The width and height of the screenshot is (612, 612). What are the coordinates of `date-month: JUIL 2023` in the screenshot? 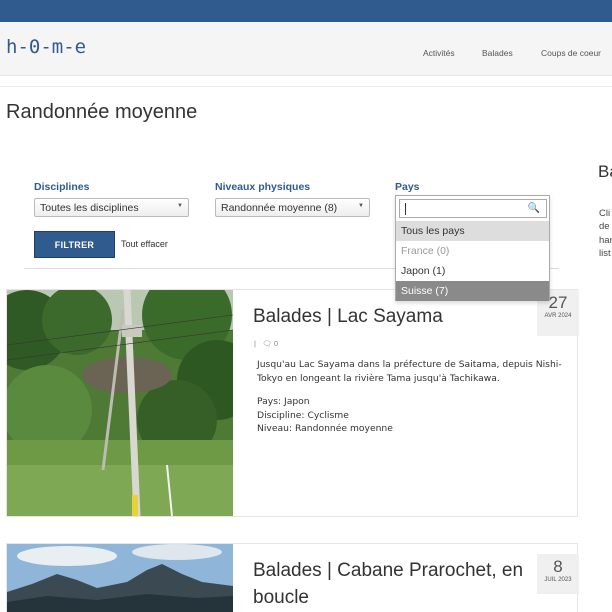 It's located at (558, 580).